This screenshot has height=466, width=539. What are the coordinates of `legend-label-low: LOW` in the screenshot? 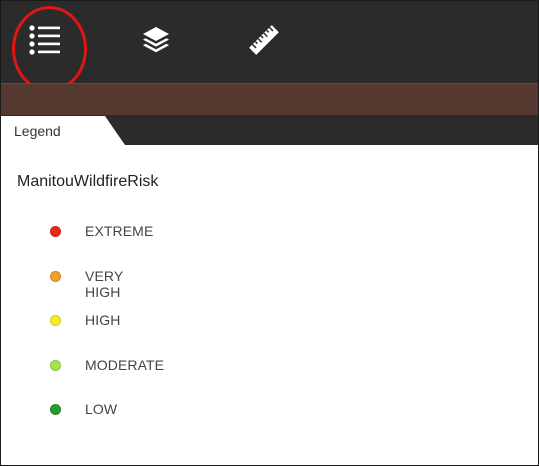 It's located at (101, 409).